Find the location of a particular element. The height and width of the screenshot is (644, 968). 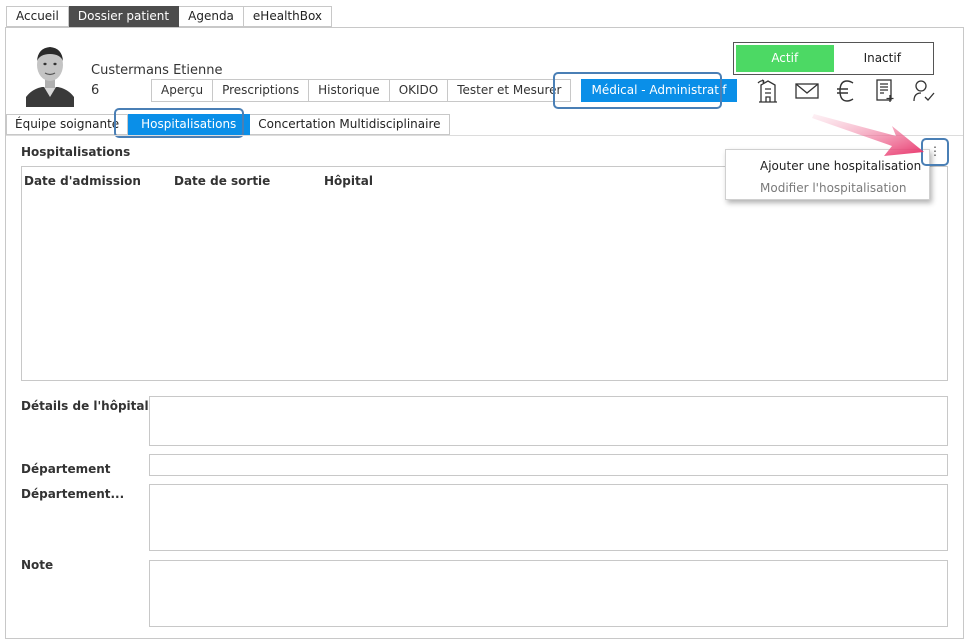

column-date-admission: Date d'admission is located at coordinates (99, 181).